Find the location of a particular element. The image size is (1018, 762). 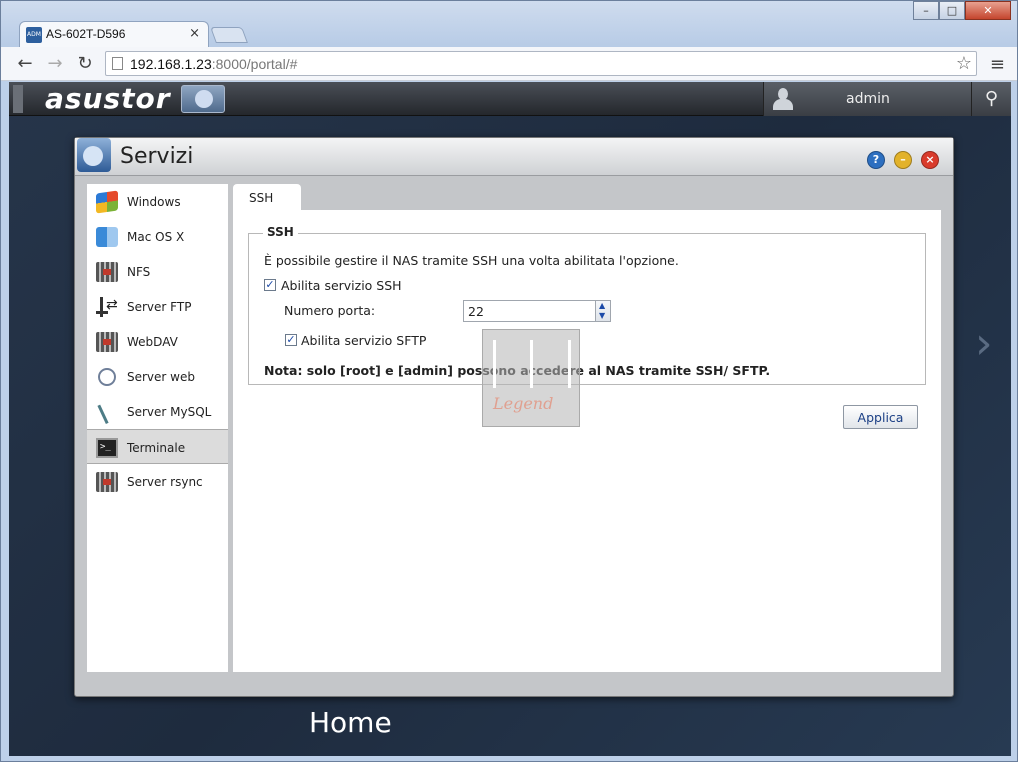

services-icon is located at coordinates (94, 155).